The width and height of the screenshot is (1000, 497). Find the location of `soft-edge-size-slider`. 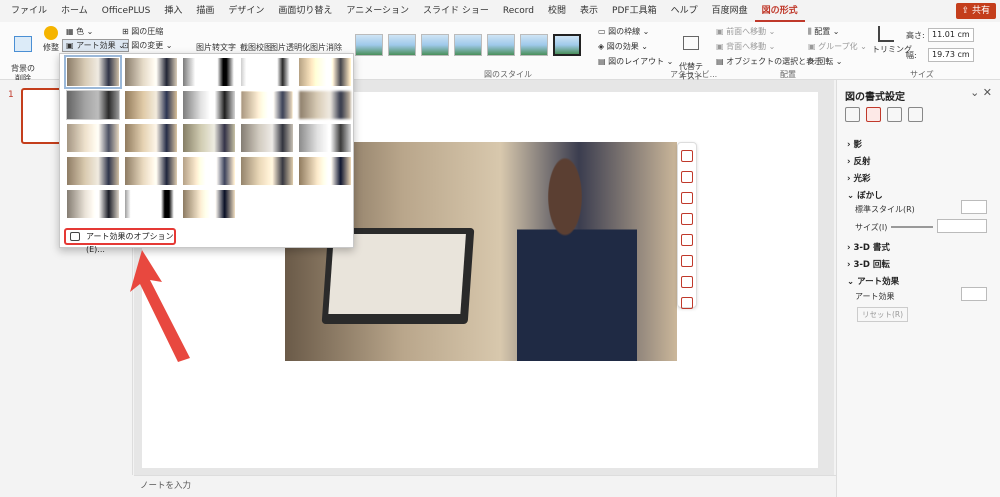

soft-edge-size-slider is located at coordinates (912, 227).